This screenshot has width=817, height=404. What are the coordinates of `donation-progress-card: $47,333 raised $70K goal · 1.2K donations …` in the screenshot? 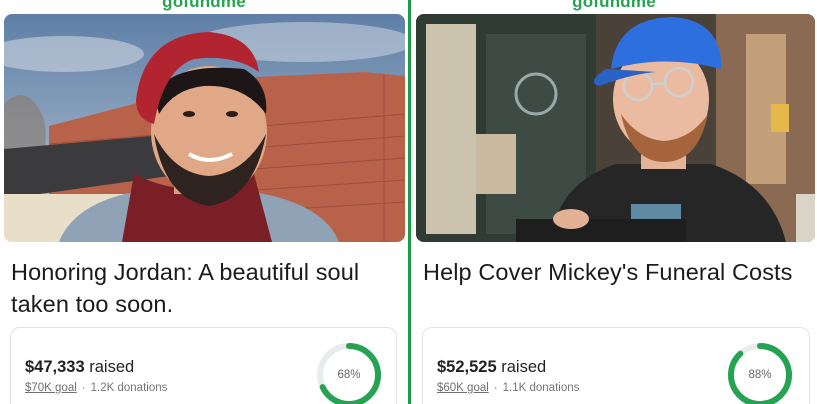 It's located at (203, 365).